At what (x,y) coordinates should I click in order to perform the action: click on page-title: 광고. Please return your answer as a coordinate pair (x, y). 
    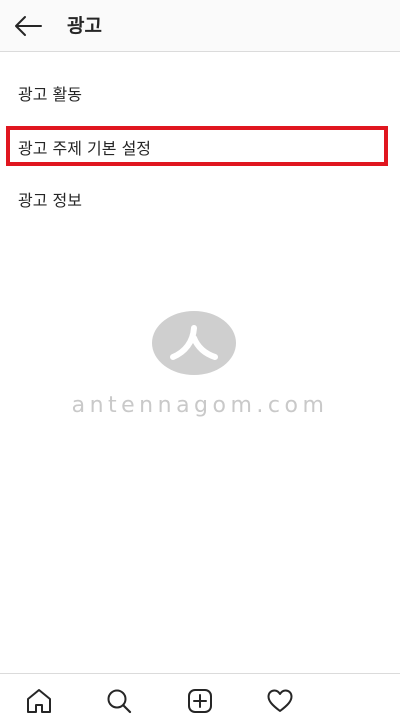
    Looking at the image, I should click on (84, 26).